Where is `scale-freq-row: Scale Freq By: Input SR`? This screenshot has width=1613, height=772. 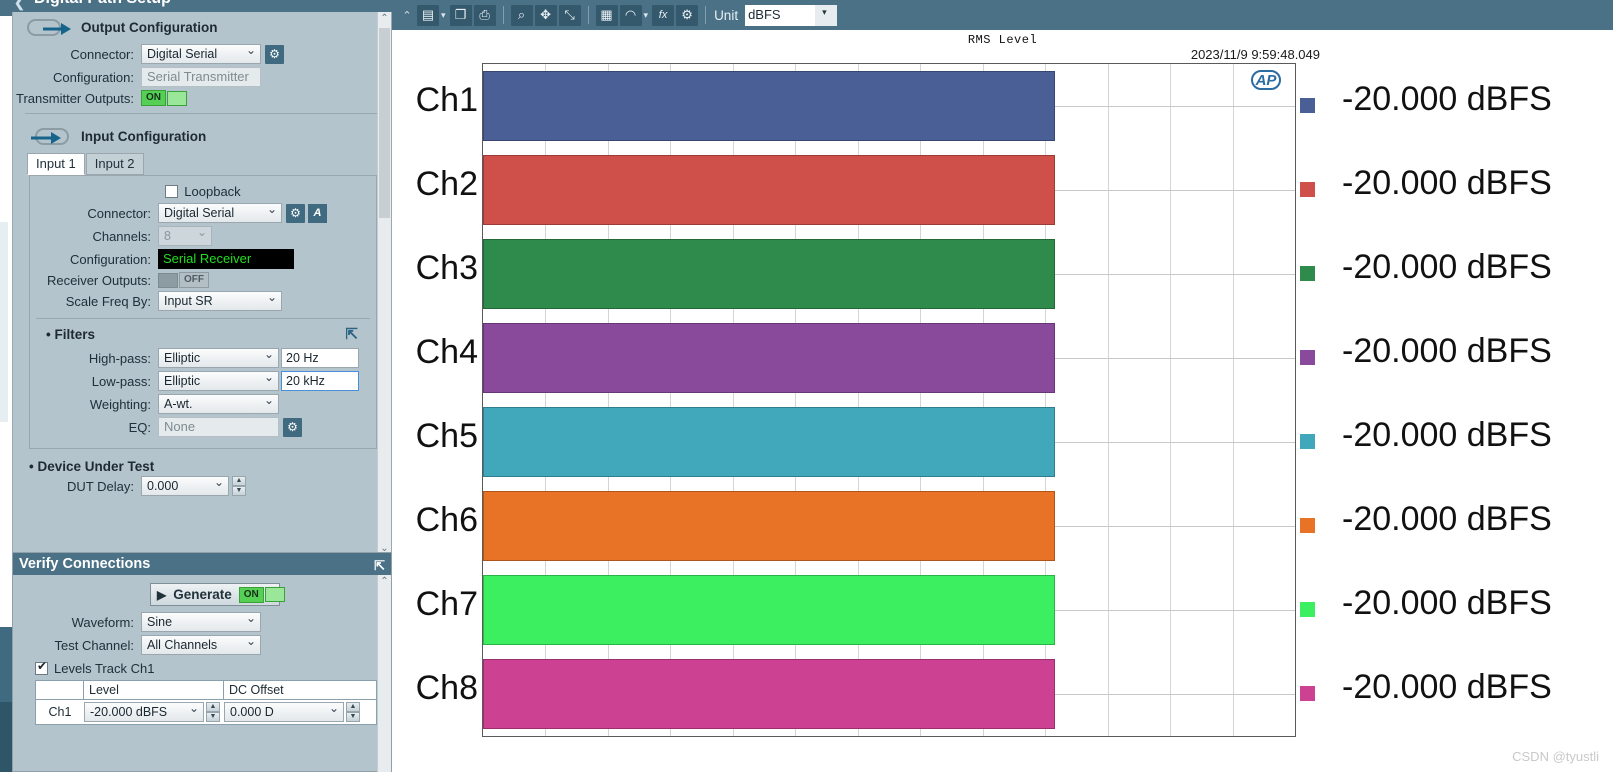 scale-freq-row: Scale Freq By: Input SR is located at coordinates (203, 301).